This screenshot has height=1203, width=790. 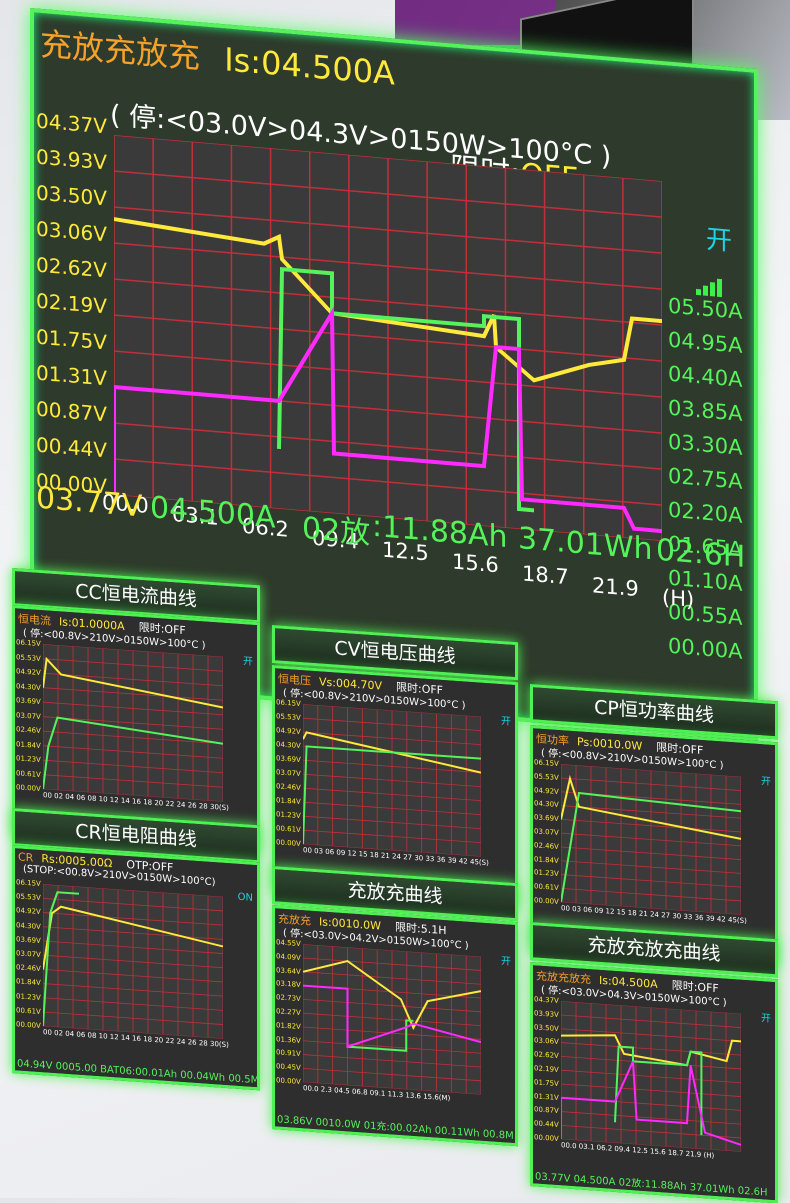 I want to click on card-y-tick: 00.91V, so click(x=288, y=1053).